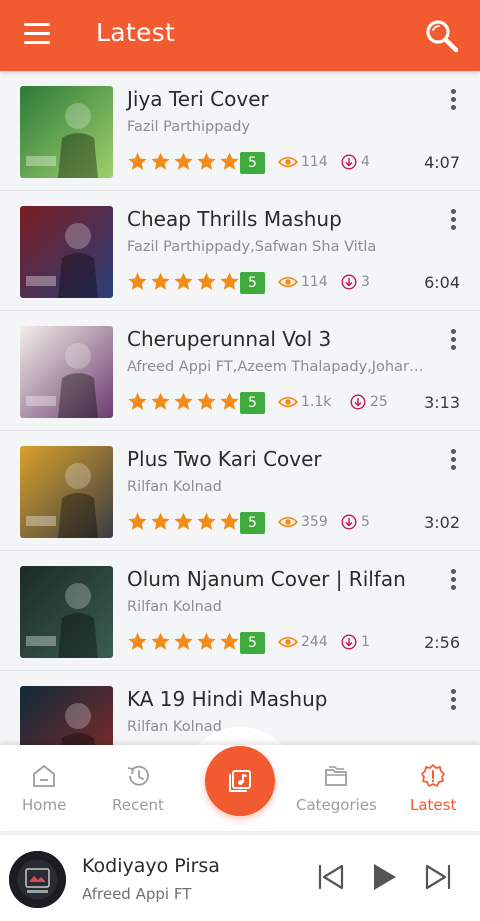 This screenshot has height=921, width=480. I want to click on play-icon, so click(385, 877).